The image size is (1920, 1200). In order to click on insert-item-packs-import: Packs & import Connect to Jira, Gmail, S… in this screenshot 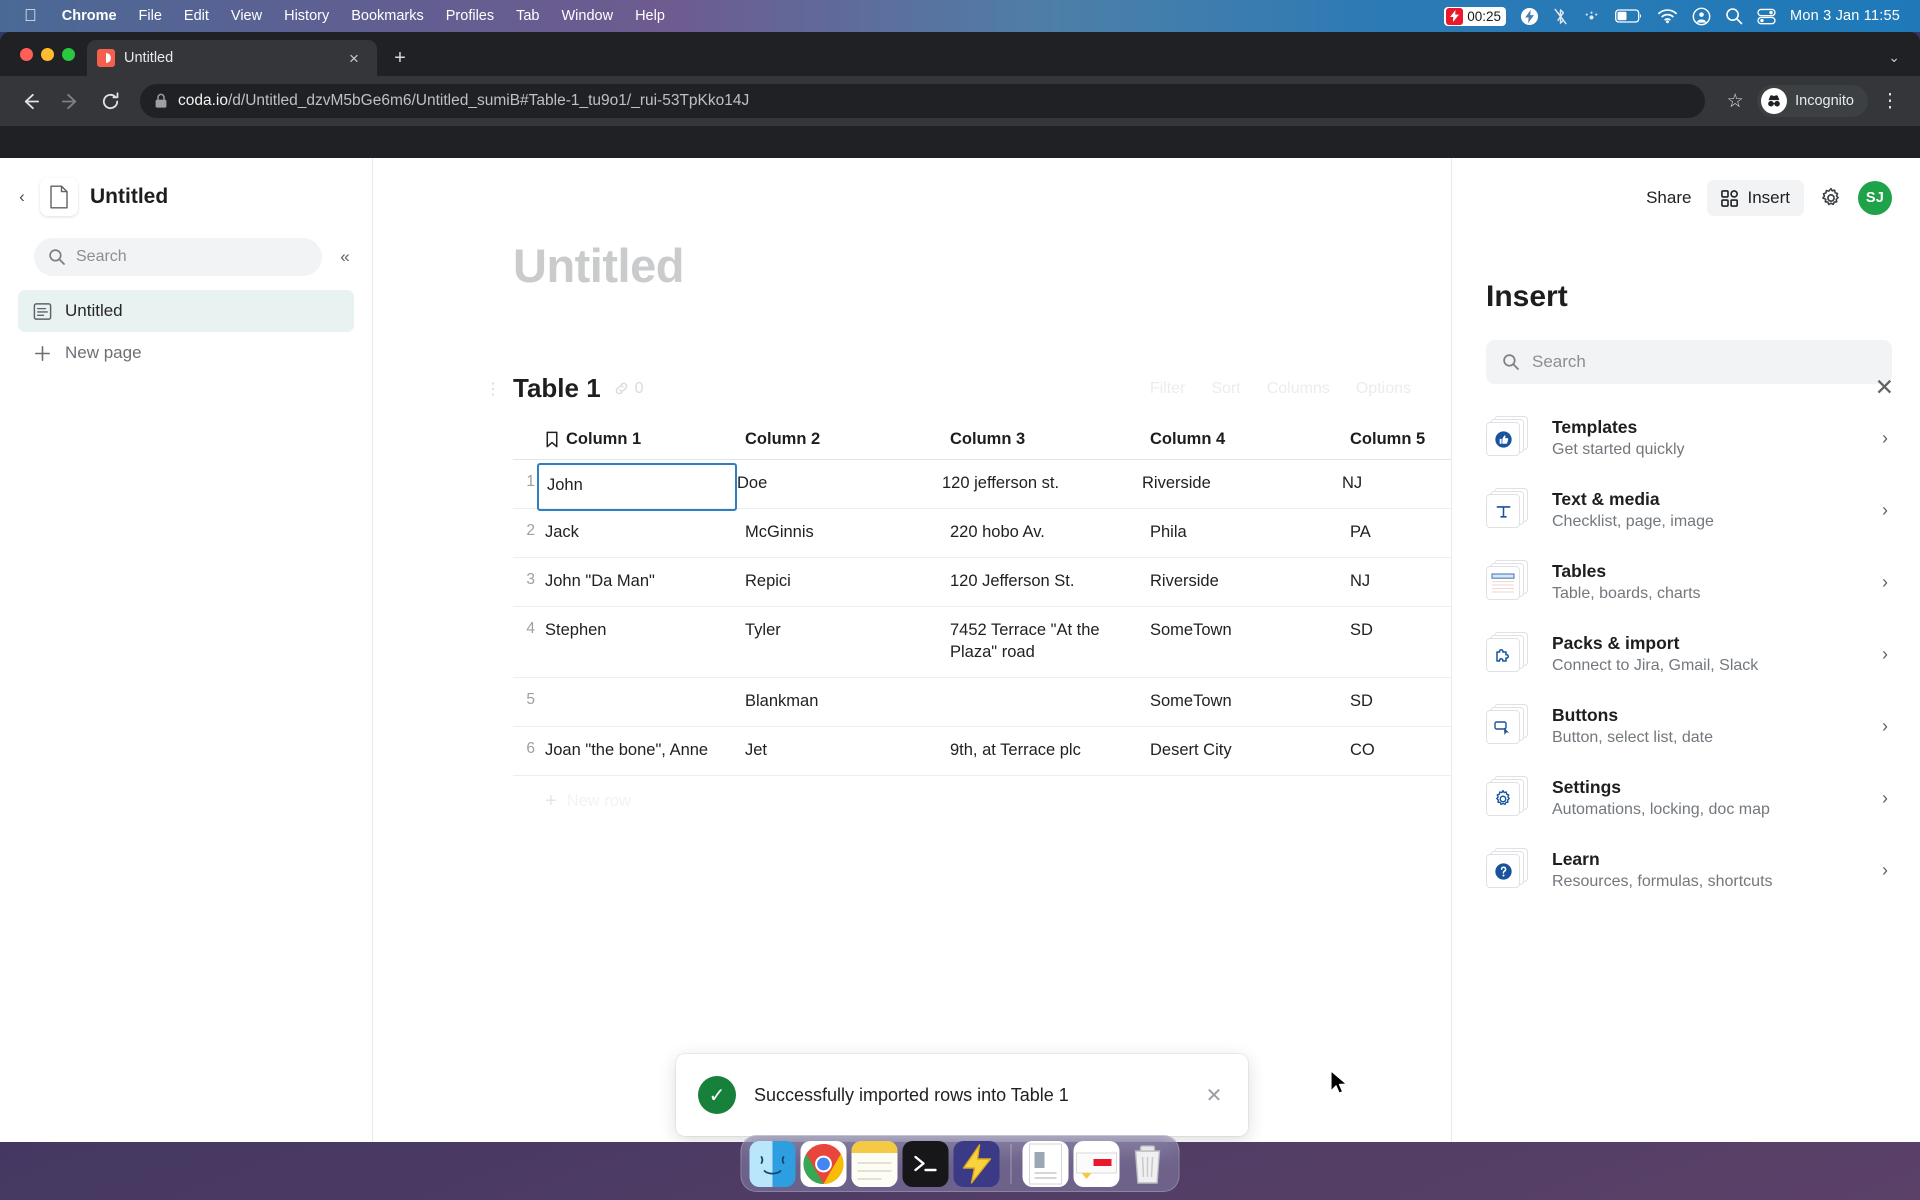, I will do `click(1686, 654)`.